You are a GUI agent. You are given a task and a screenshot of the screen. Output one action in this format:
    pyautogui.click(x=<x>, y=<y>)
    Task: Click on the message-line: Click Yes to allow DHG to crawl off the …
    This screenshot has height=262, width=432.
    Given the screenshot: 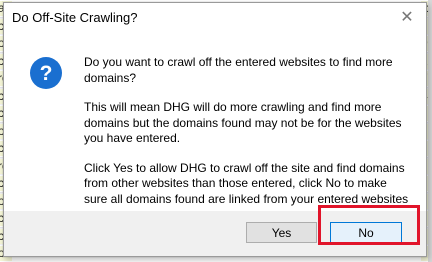 What is the action you would take?
    pyautogui.click(x=244, y=167)
    